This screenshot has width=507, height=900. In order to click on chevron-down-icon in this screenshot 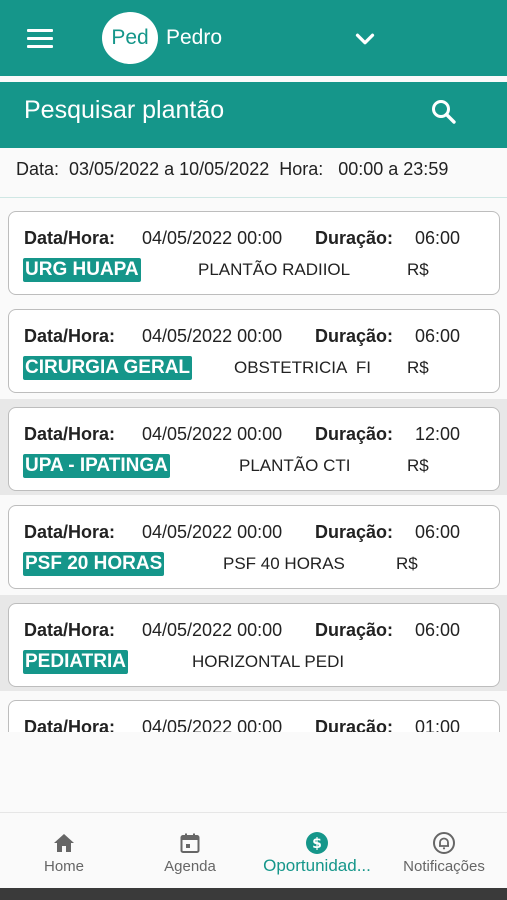, I will do `click(365, 39)`.